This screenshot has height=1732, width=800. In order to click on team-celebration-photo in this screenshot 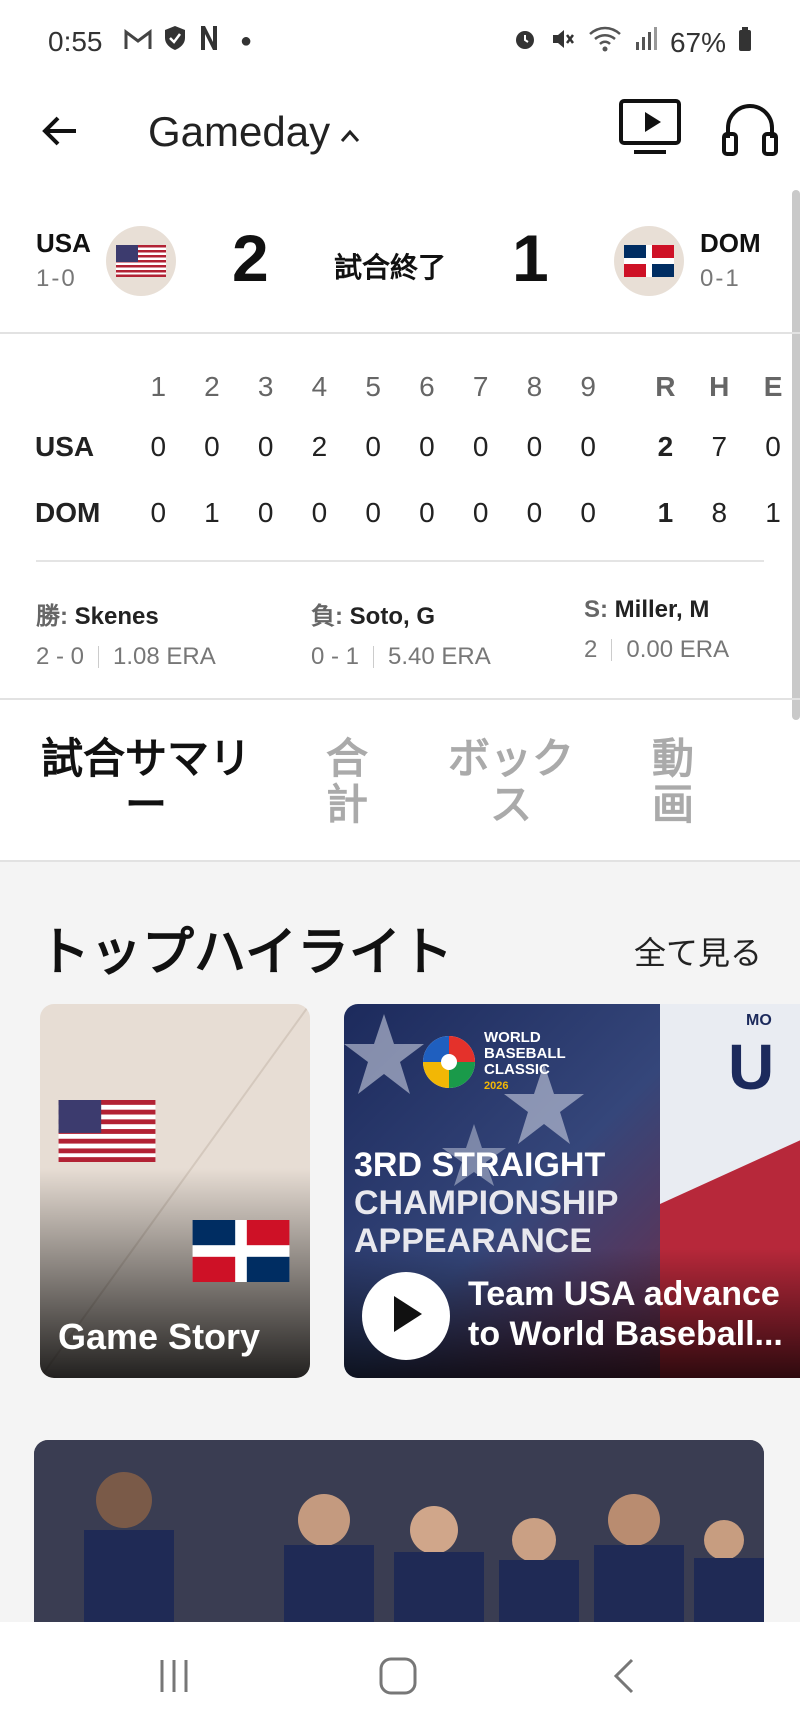, I will do `click(399, 1540)`.